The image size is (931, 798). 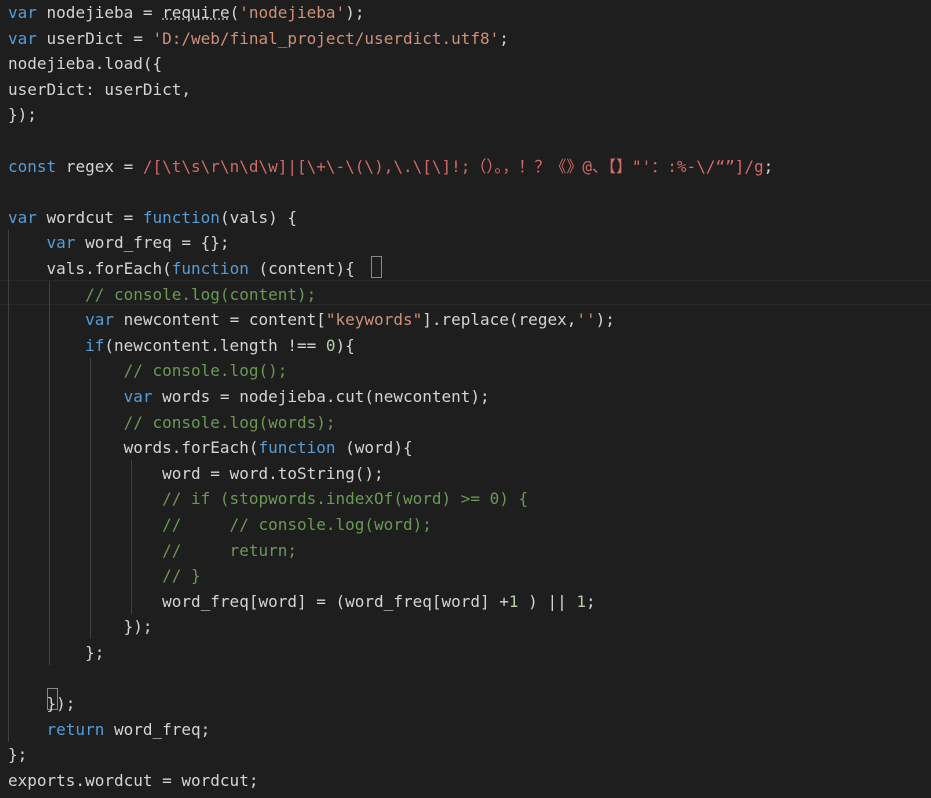 I want to click on code-token: words = nodejieba.cut(newcontent);, so click(x=321, y=396).